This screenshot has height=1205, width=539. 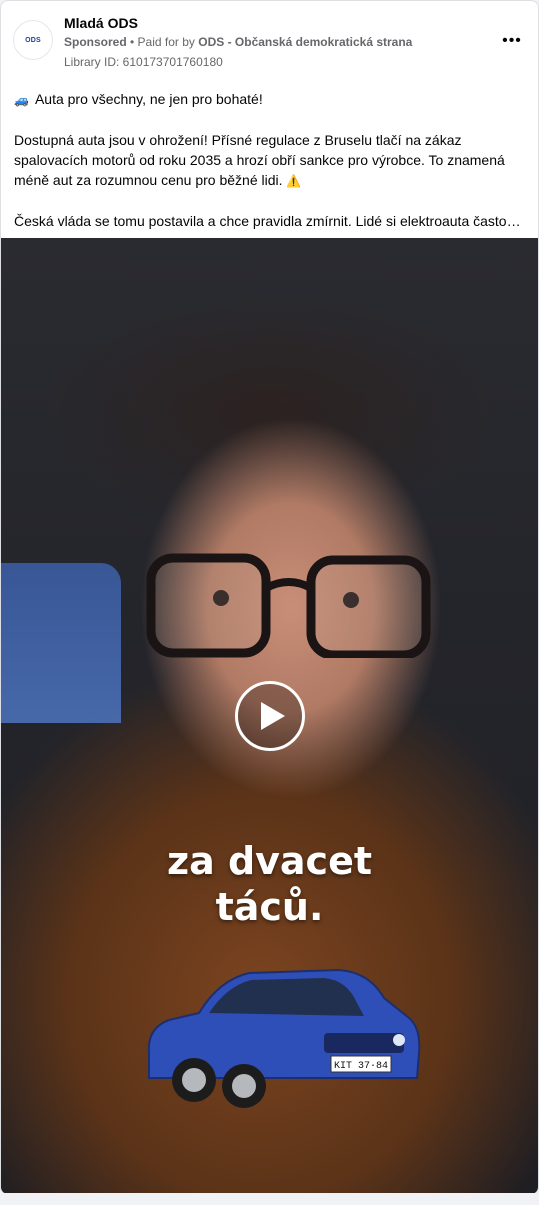 I want to click on paid-for-prefix: • Paid for by, so click(x=162, y=42).